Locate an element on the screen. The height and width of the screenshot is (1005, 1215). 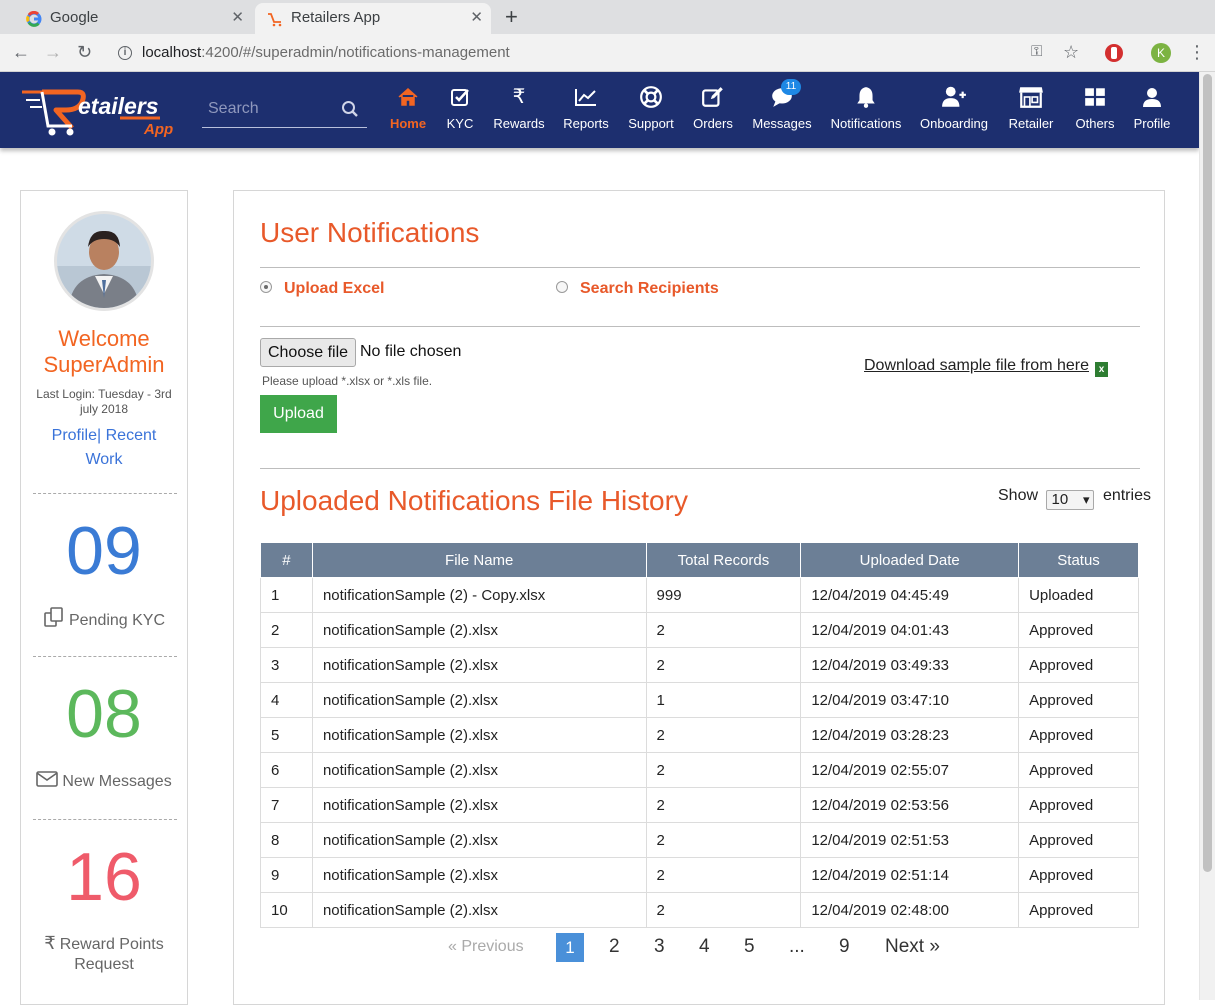
radio-checked-icon is located at coordinates (266, 287).